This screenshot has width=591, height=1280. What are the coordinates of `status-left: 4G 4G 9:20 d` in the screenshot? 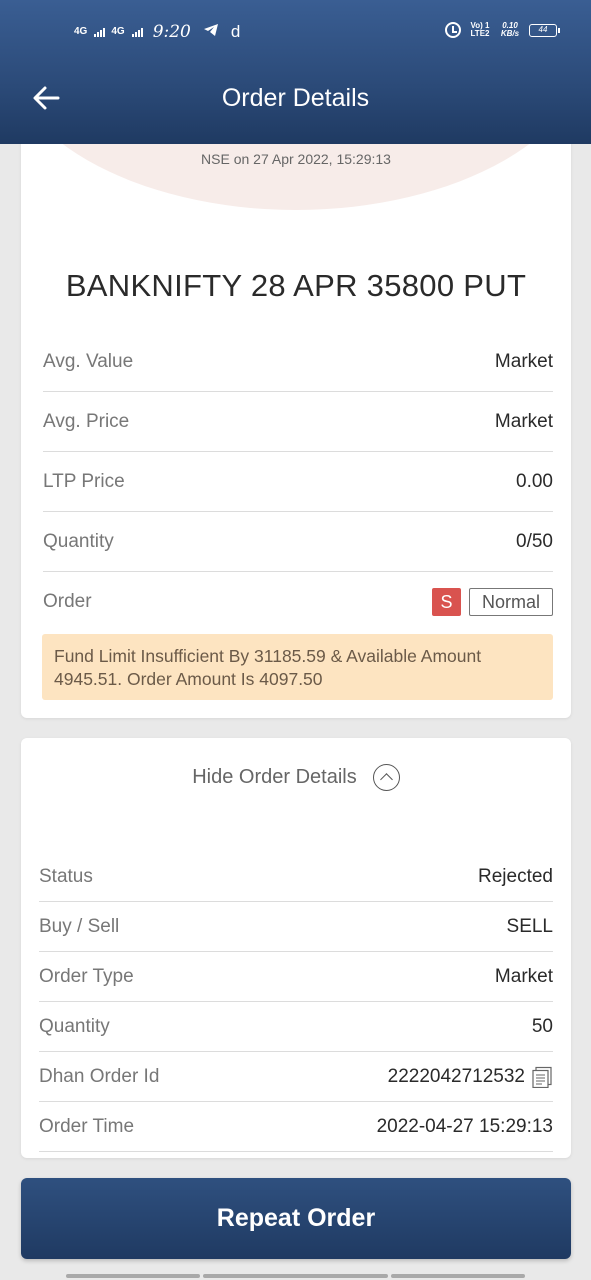 It's located at (157, 32).